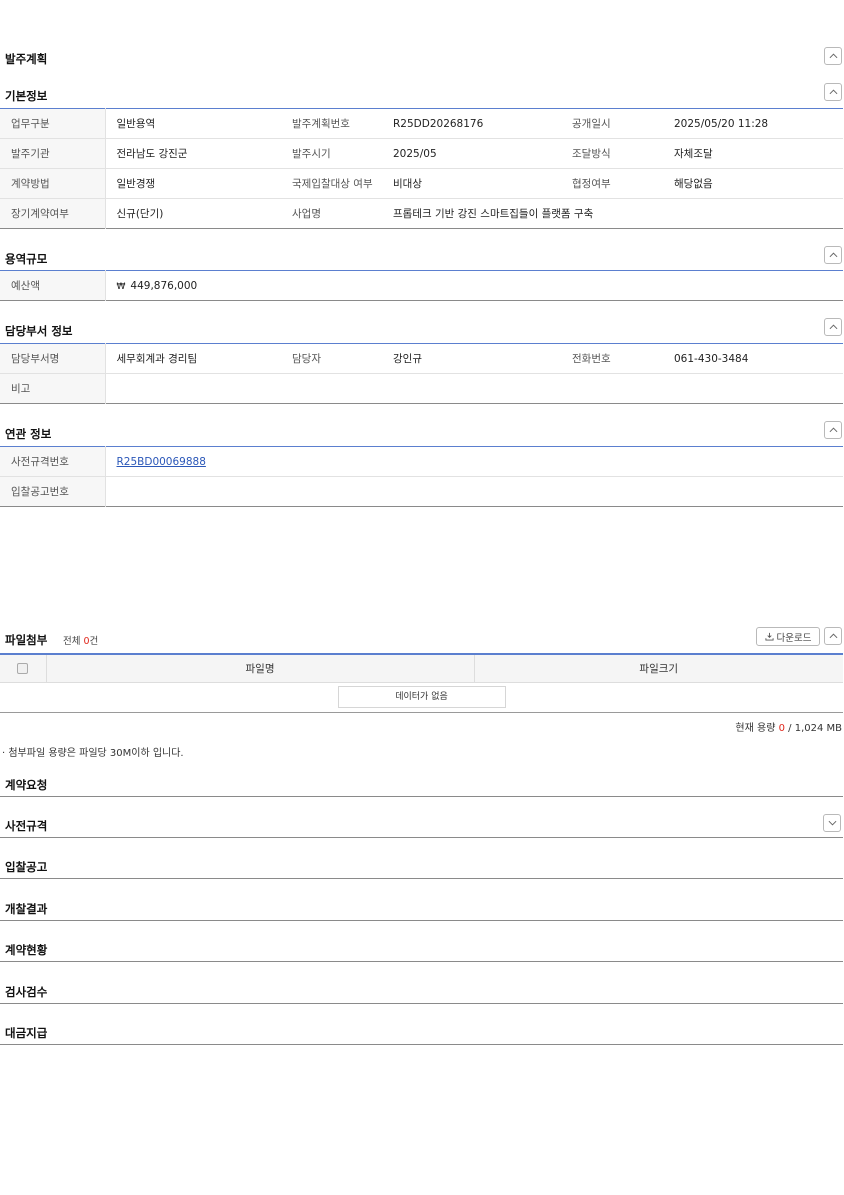 The width and height of the screenshot is (844, 1195). I want to click on procurement-method-value: 자체조달, so click(753, 153).